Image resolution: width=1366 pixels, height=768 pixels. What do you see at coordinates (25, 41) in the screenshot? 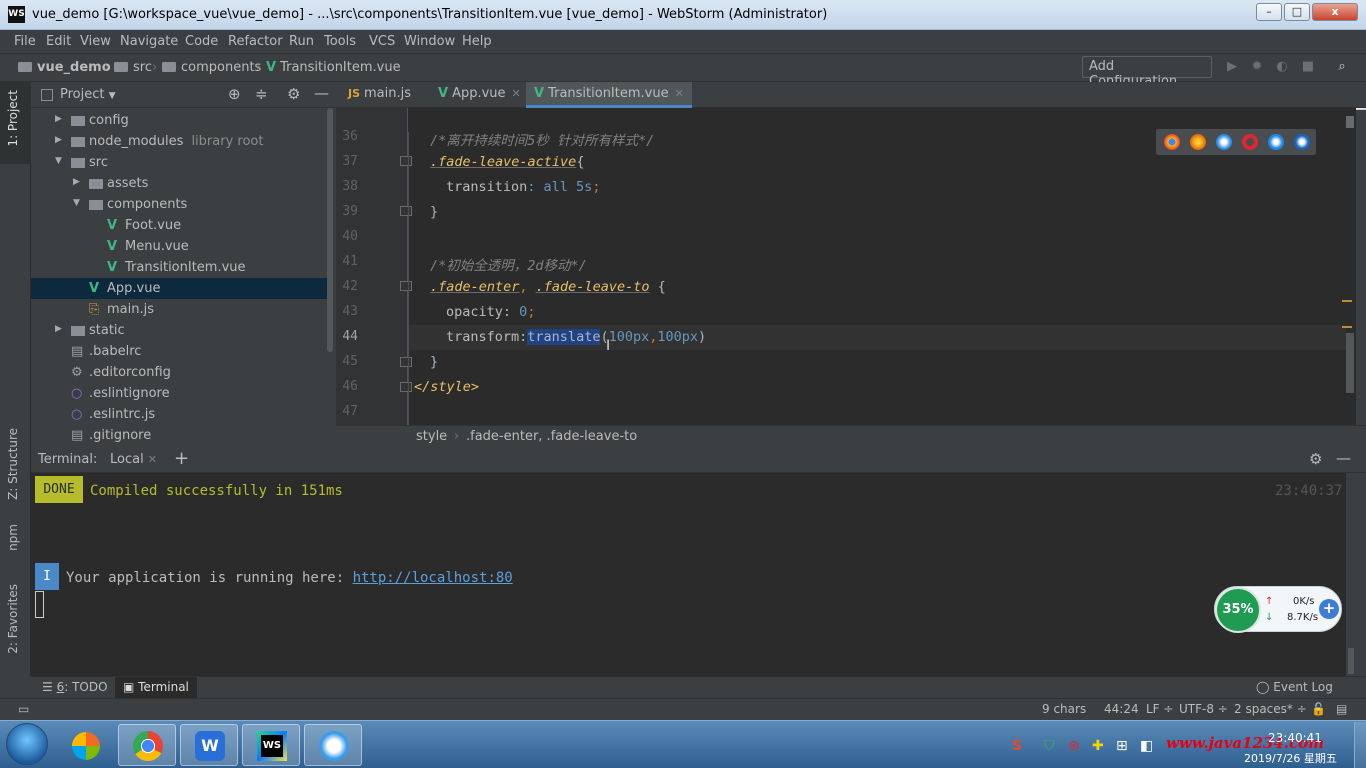
I see `menu-file: File` at bounding box center [25, 41].